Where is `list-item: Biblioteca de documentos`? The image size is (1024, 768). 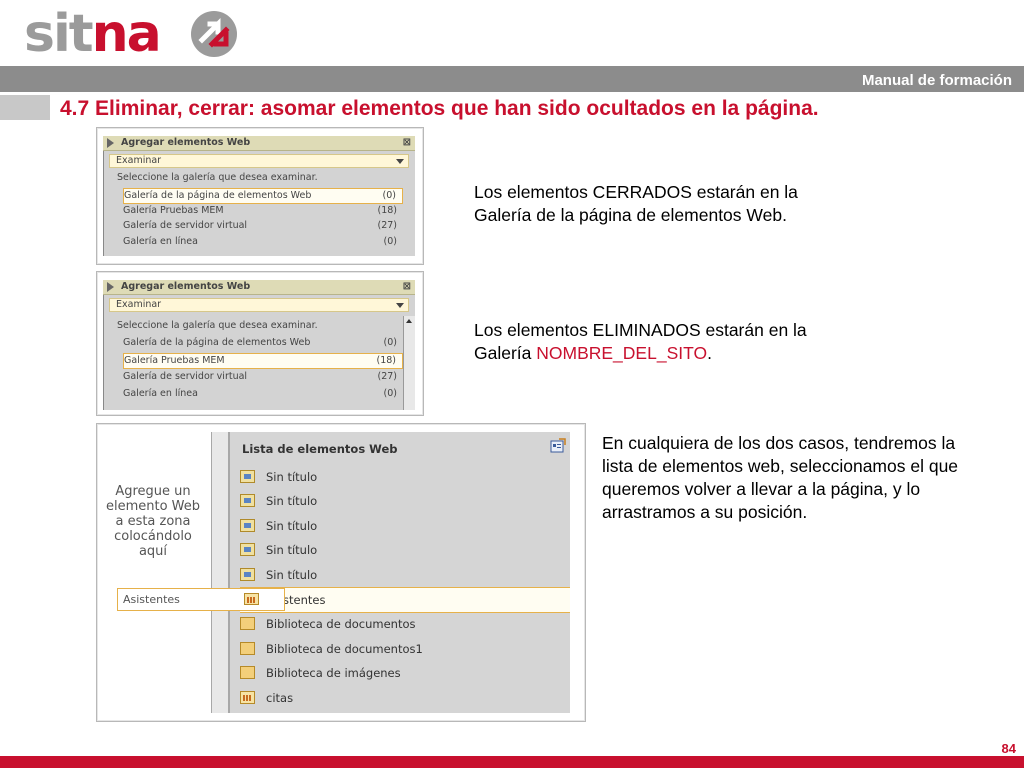
list-item: Biblioteca de documentos is located at coordinates (405, 624).